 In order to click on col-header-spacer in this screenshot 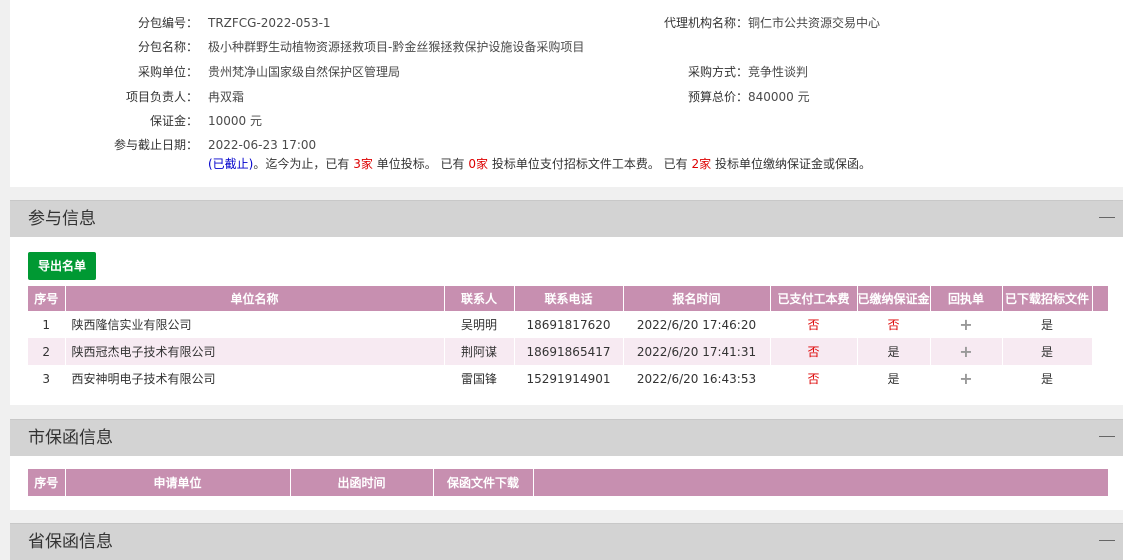, I will do `click(1100, 298)`.